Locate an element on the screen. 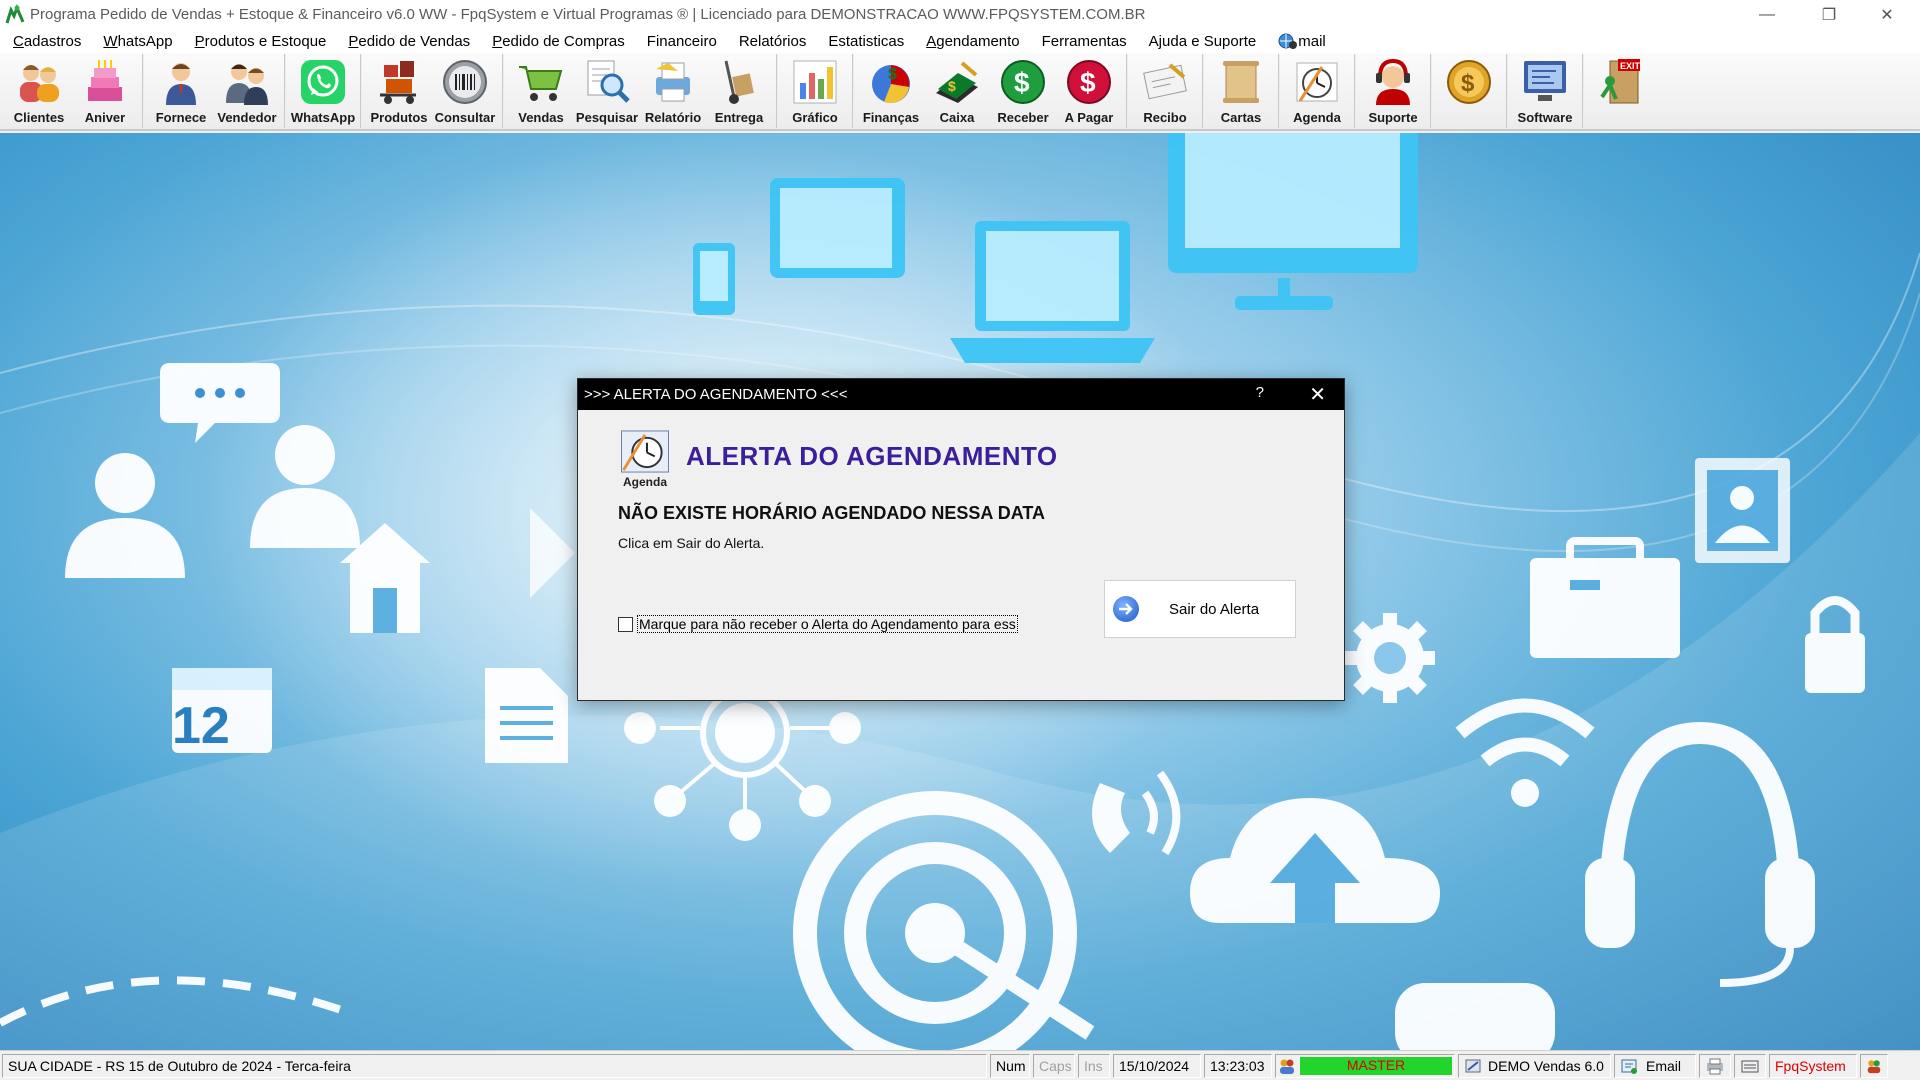  toolbar-label: Caixa is located at coordinates (957, 117).